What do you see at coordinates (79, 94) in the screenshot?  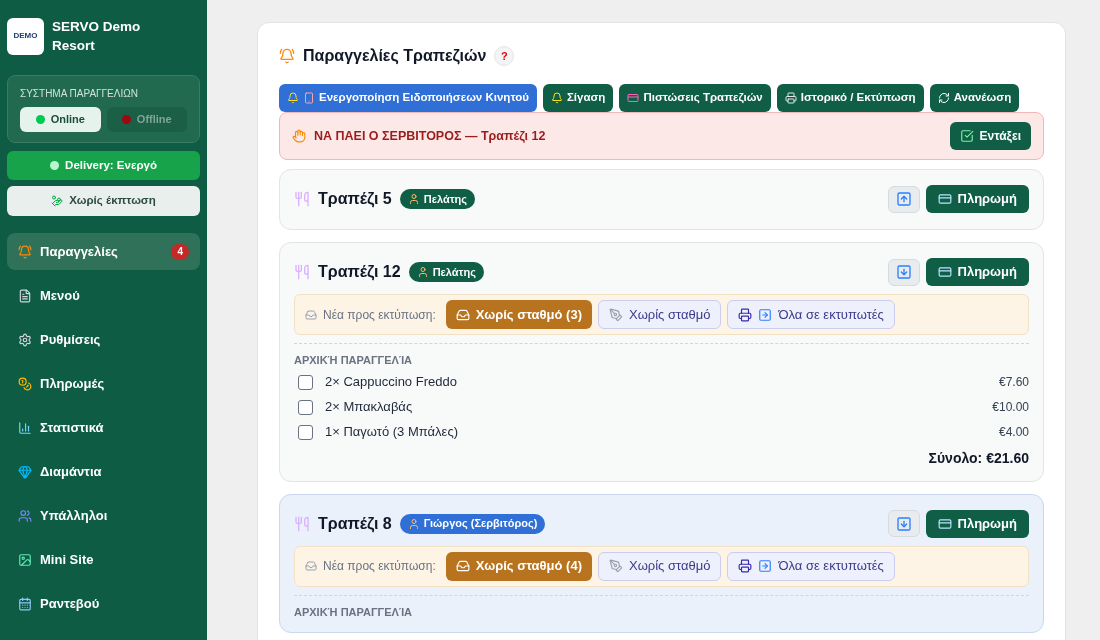 I see `panel-label: ΣΥΣΤΗΜΑ ΠΑΡΑΓΓΕΛΙΩΝ` at bounding box center [79, 94].